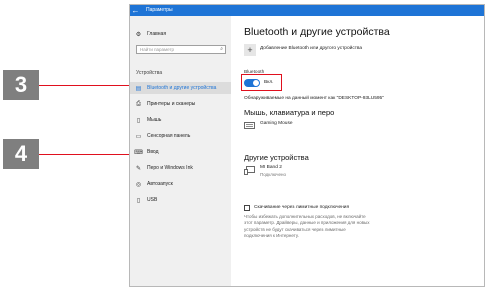 This screenshot has width=489, height=288. What do you see at coordinates (135, 10) in the screenshot?
I see `back-button: ←` at bounding box center [135, 10].